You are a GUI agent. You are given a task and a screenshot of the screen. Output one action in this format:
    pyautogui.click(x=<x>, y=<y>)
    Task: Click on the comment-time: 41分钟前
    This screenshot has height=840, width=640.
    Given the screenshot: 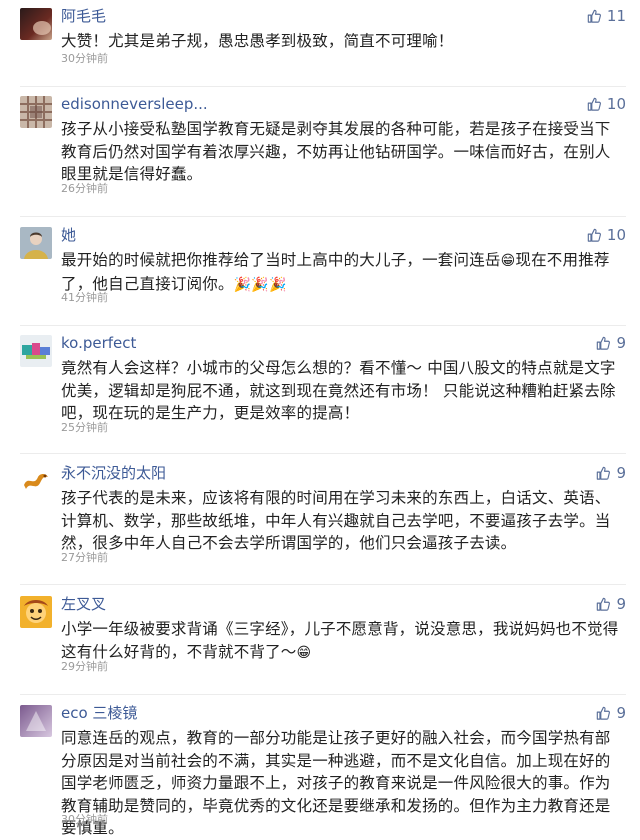 What is the action you would take?
    pyautogui.click(x=84, y=297)
    